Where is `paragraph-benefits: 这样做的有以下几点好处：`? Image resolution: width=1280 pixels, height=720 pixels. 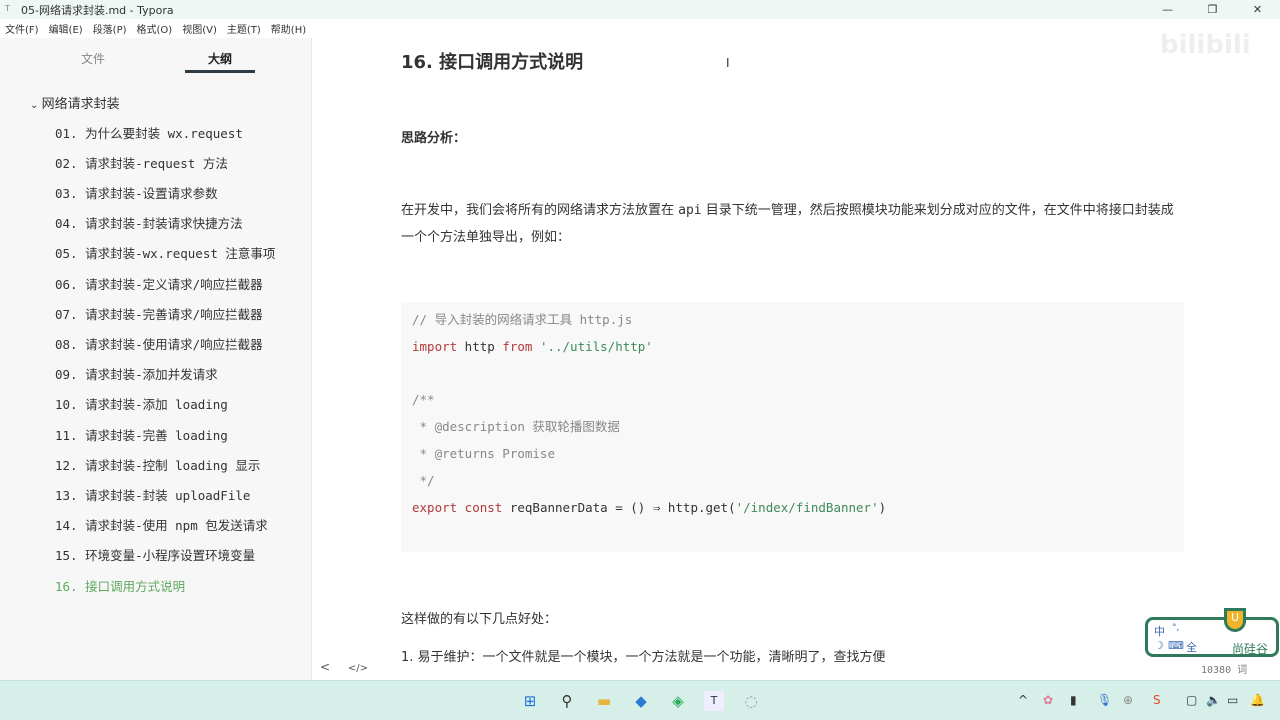 paragraph-benefits: 这样做的有以下几点好处： is located at coordinates (479, 619).